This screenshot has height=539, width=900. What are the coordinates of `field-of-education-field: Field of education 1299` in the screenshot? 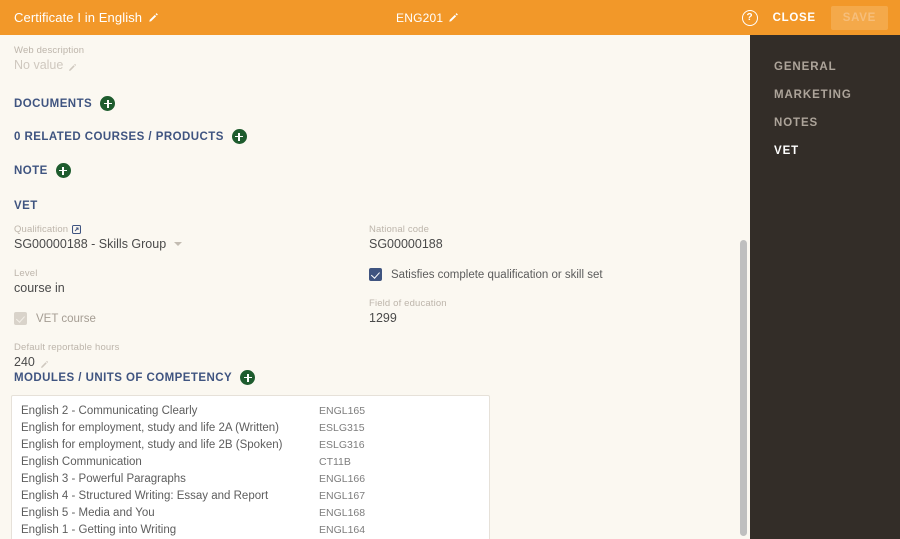 It's located at (539, 311).